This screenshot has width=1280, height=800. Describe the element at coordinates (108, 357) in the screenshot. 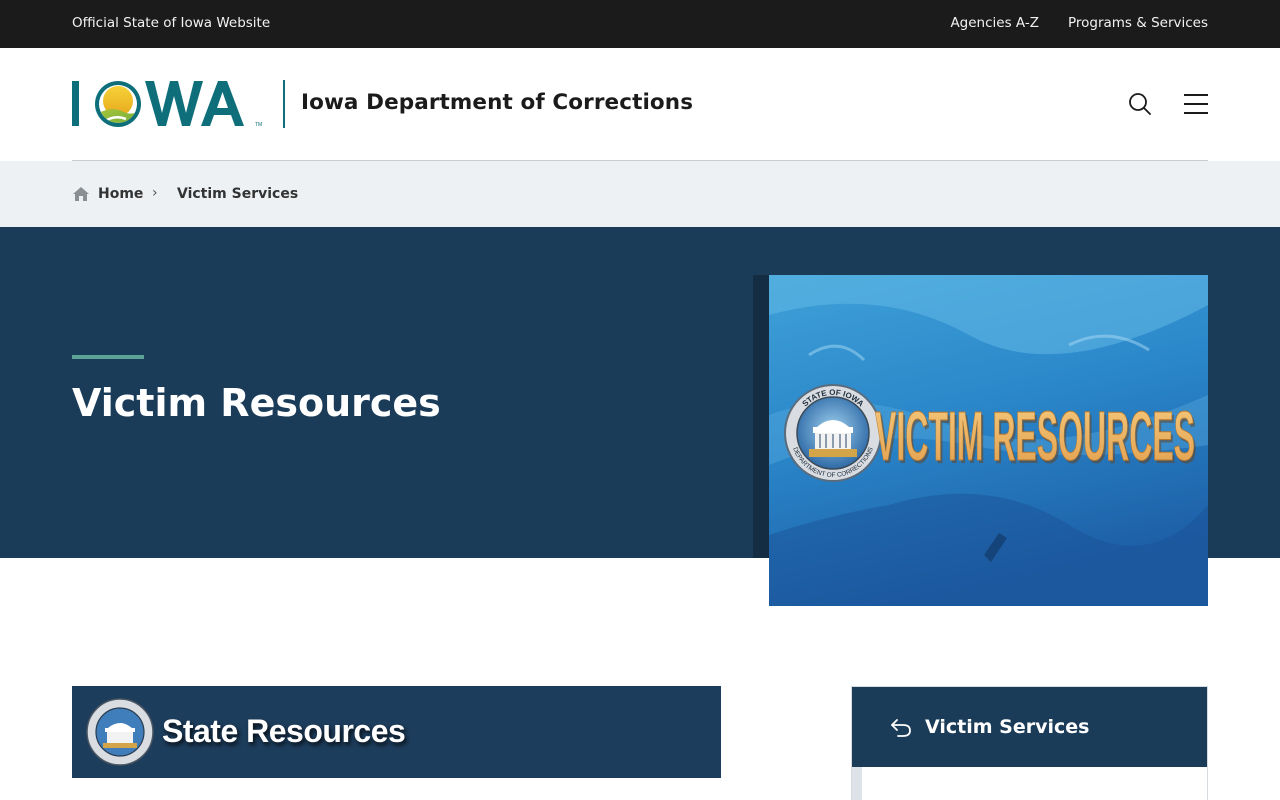

I see `hero-accent-line` at that location.